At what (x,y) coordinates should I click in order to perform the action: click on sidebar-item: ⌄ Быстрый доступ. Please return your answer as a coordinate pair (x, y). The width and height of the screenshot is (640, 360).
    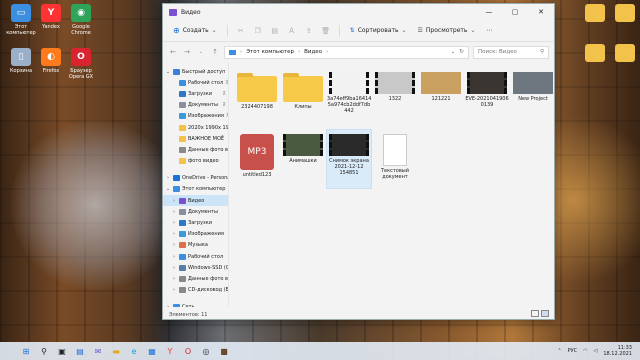
    Looking at the image, I should click on (195, 71).